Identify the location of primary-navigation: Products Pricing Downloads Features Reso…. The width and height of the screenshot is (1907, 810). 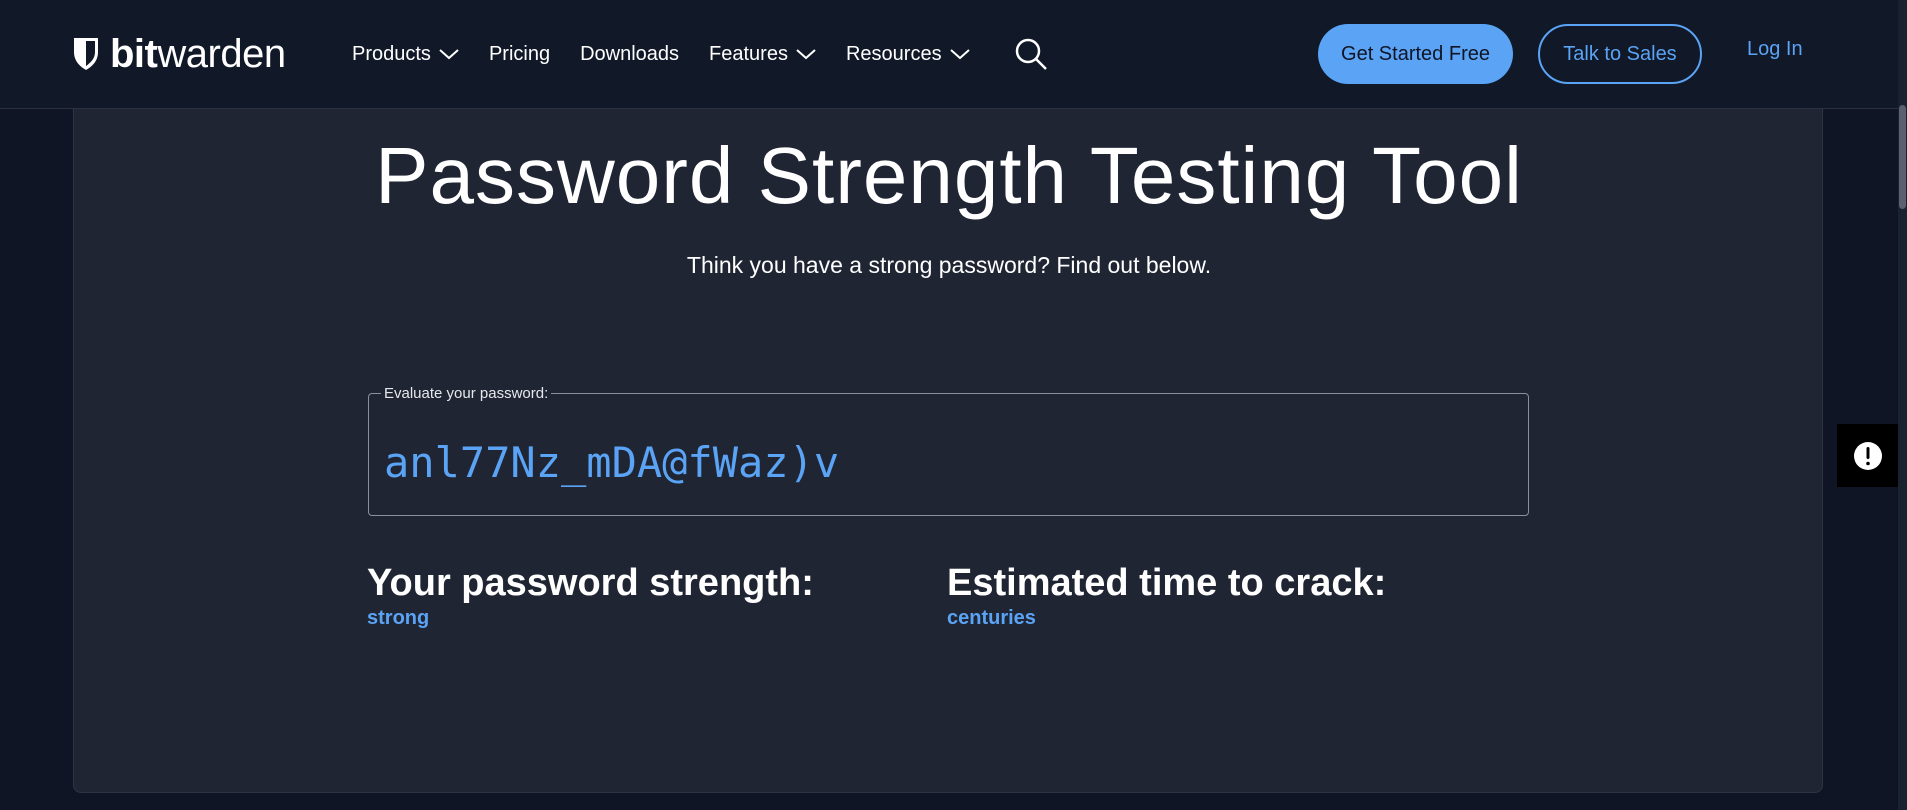
(700, 54).